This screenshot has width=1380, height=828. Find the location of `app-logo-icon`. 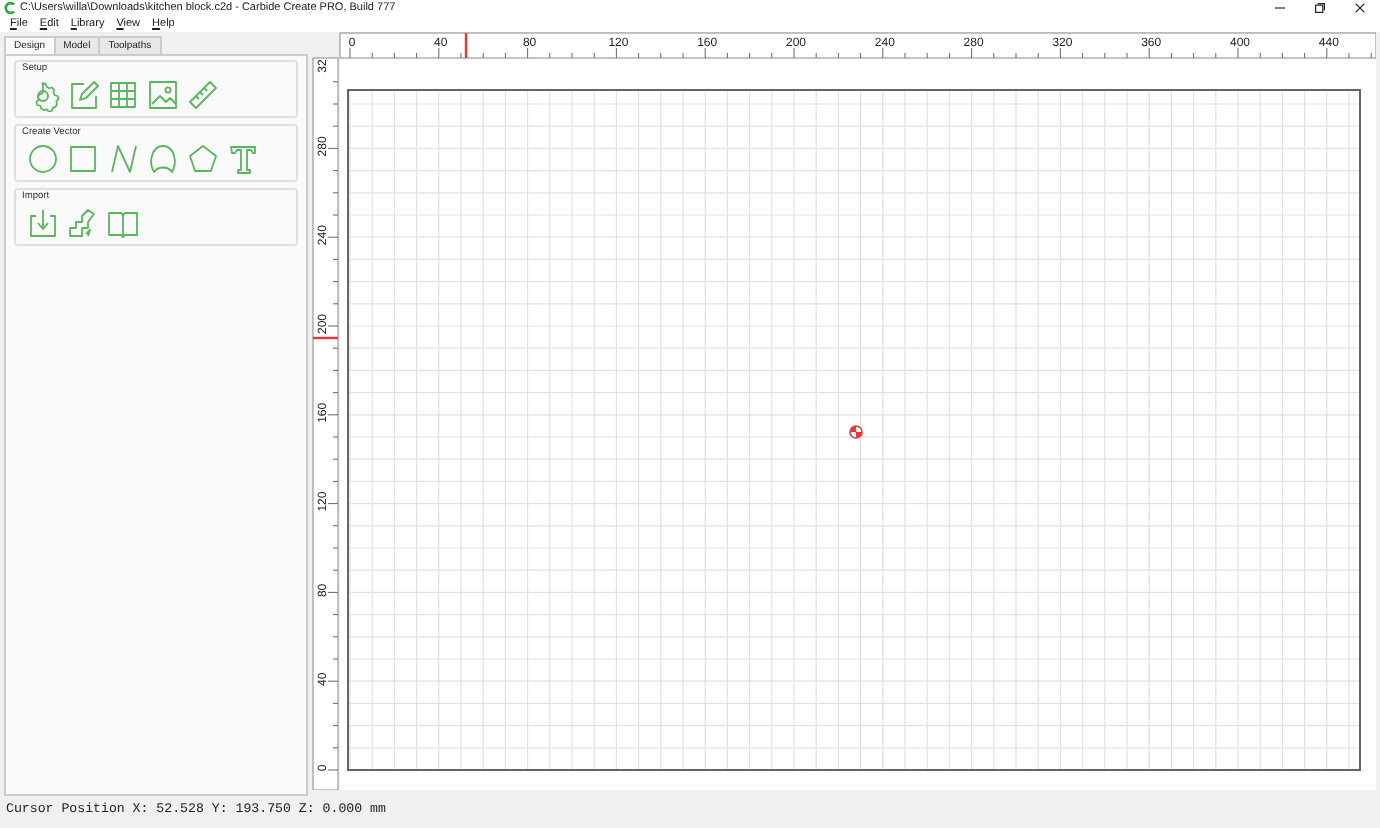

app-logo-icon is located at coordinates (10, 8).